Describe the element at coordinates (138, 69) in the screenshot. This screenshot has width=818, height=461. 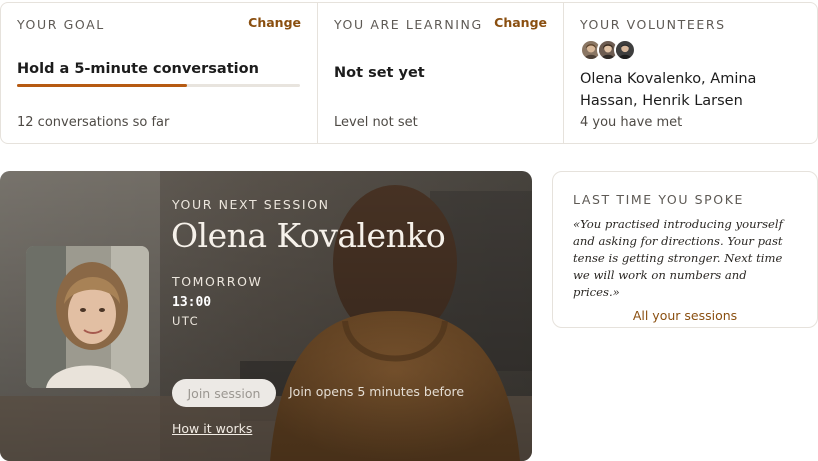
I see `goal-title: Hold a 5-minute conversation` at that location.